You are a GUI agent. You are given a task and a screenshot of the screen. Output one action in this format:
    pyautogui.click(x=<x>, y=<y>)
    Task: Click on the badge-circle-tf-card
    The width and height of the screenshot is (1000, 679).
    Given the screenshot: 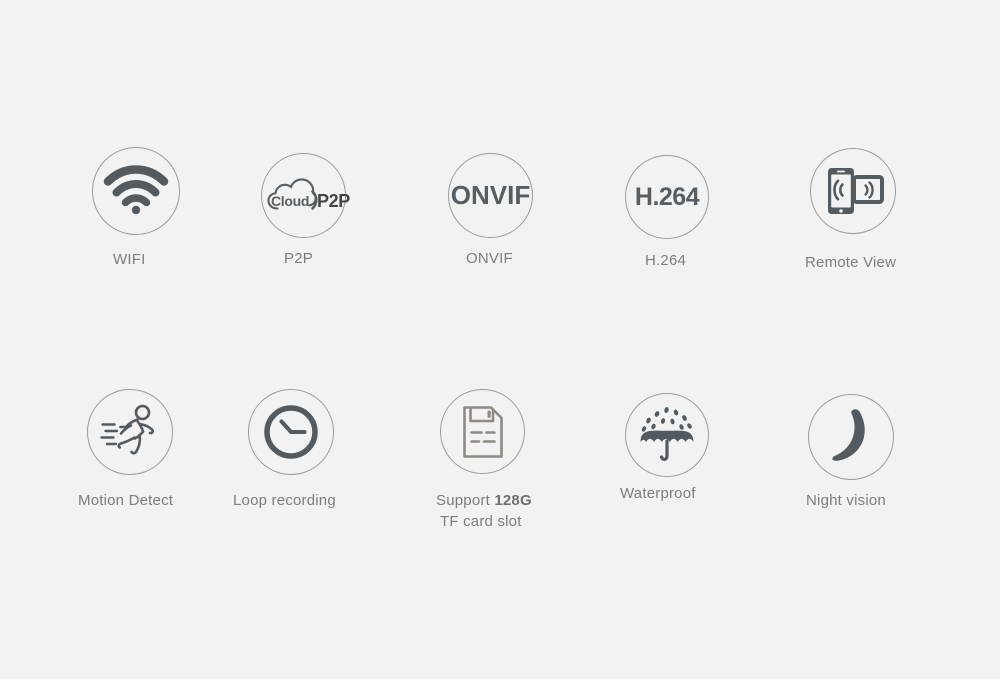 What is the action you would take?
    pyautogui.click(x=482, y=431)
    